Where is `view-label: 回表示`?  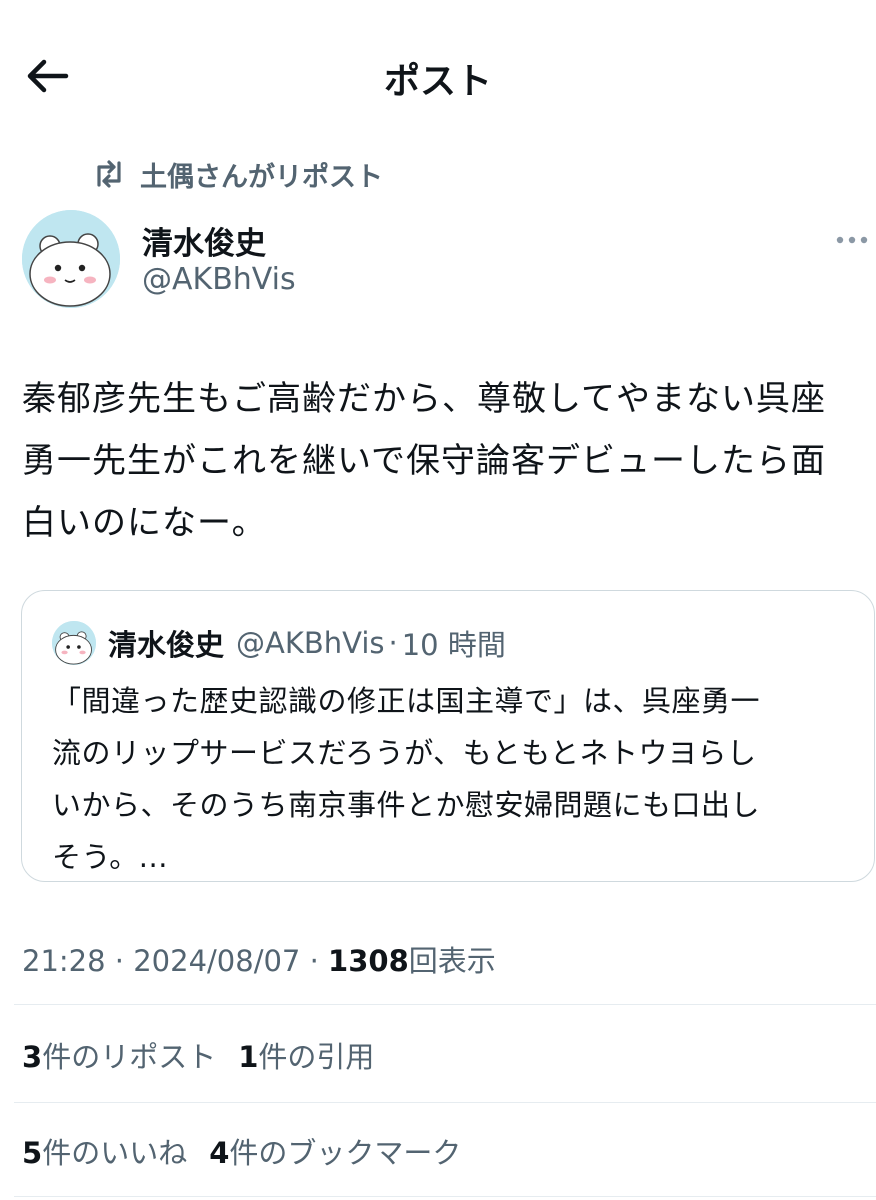 view-label: 回表示 is located at coordinates (452, 961).